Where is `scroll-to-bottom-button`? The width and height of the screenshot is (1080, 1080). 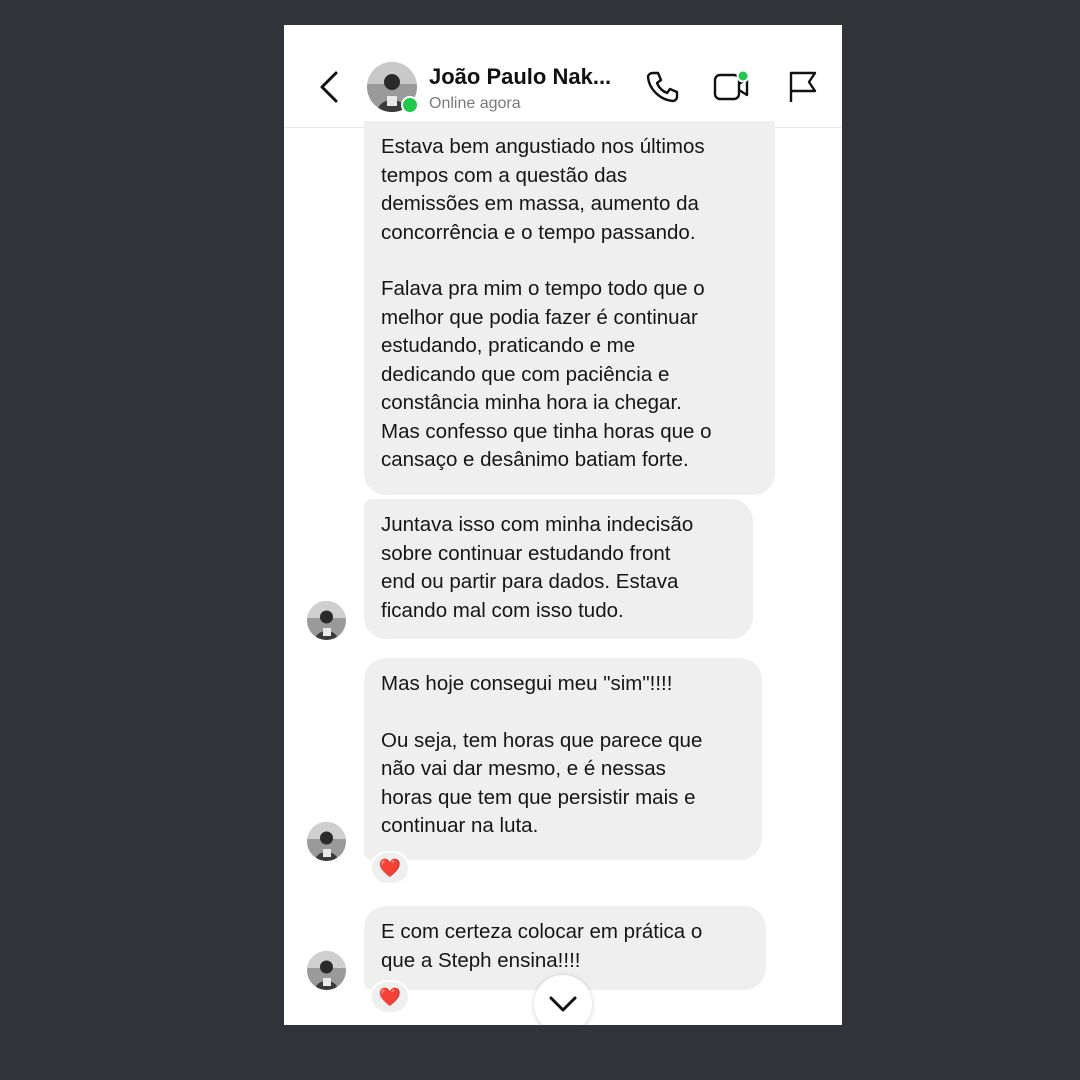 scroll-to-bottom-button is located at coordinates (563, 1000).